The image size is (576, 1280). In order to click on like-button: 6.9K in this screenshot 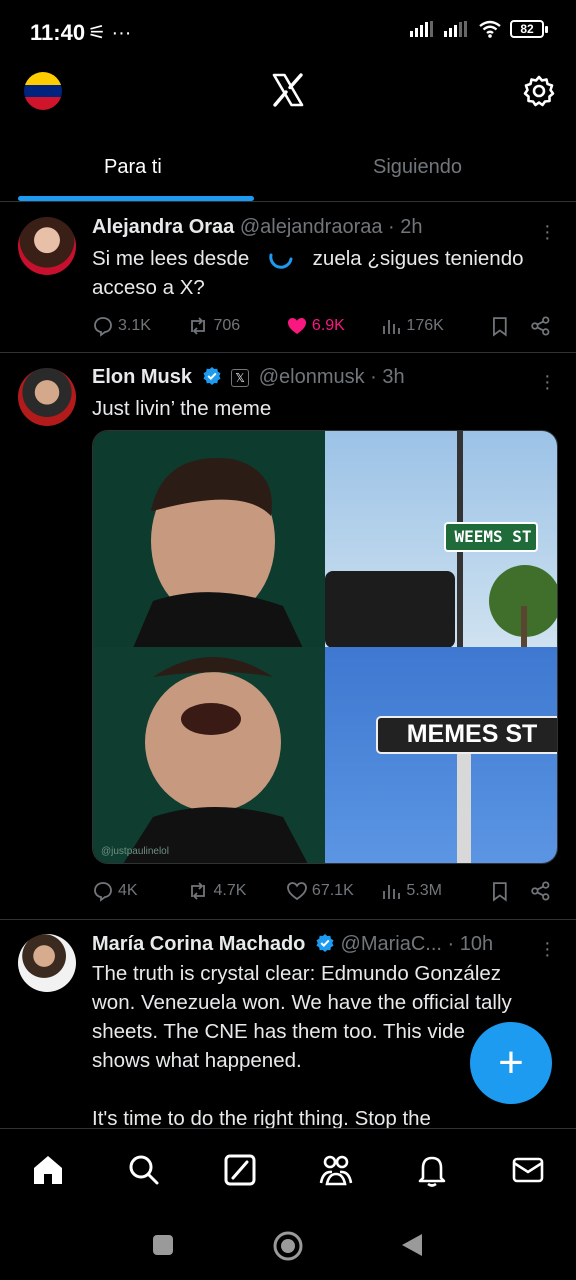, I will do `click(333, 326)`.